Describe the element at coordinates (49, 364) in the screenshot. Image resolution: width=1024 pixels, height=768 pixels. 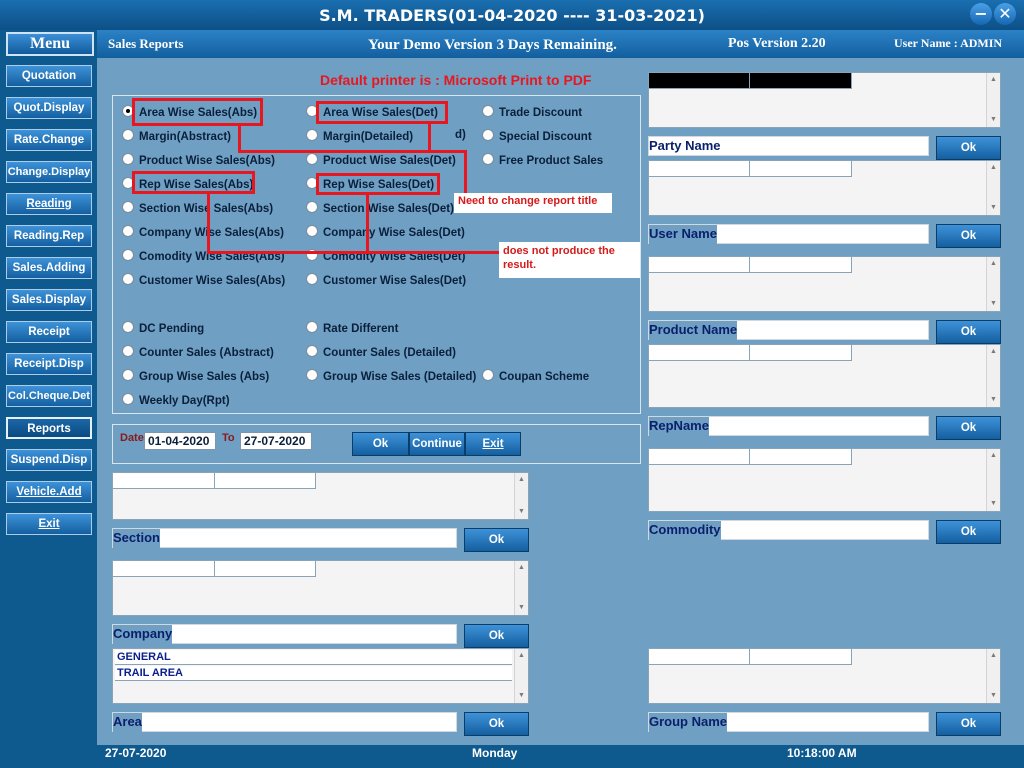
I see `sidebar-item-receipt-disp: Receipt.Disp` at that location.